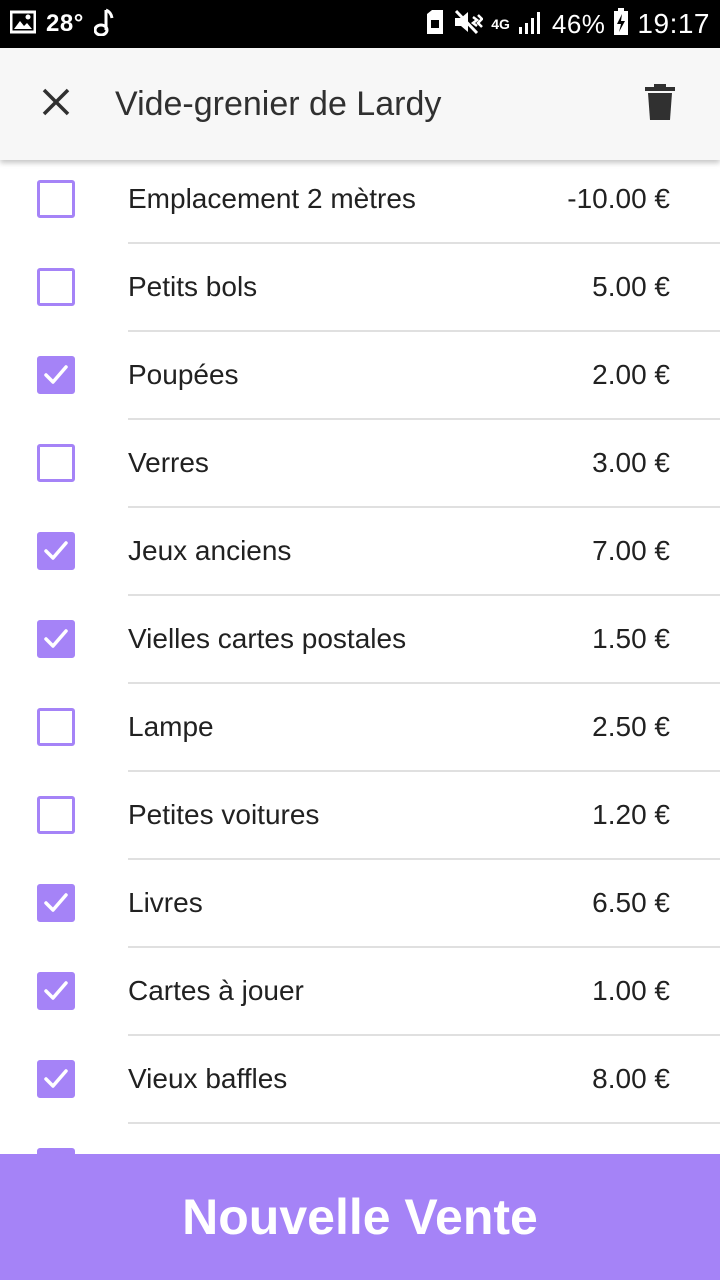  Describe the element at coordinates (360, 464) in the screenshot. I see `list-item: Verres 3.00 €` at that location.